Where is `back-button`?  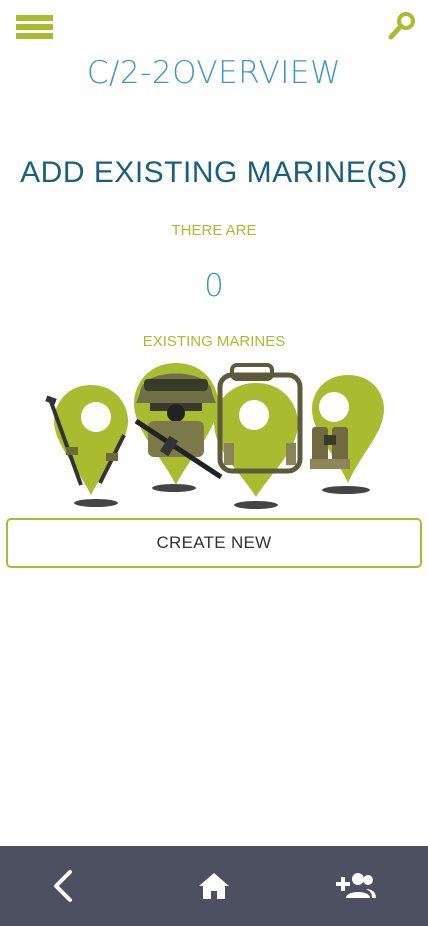
back-button is located at coordinates (62, 886).